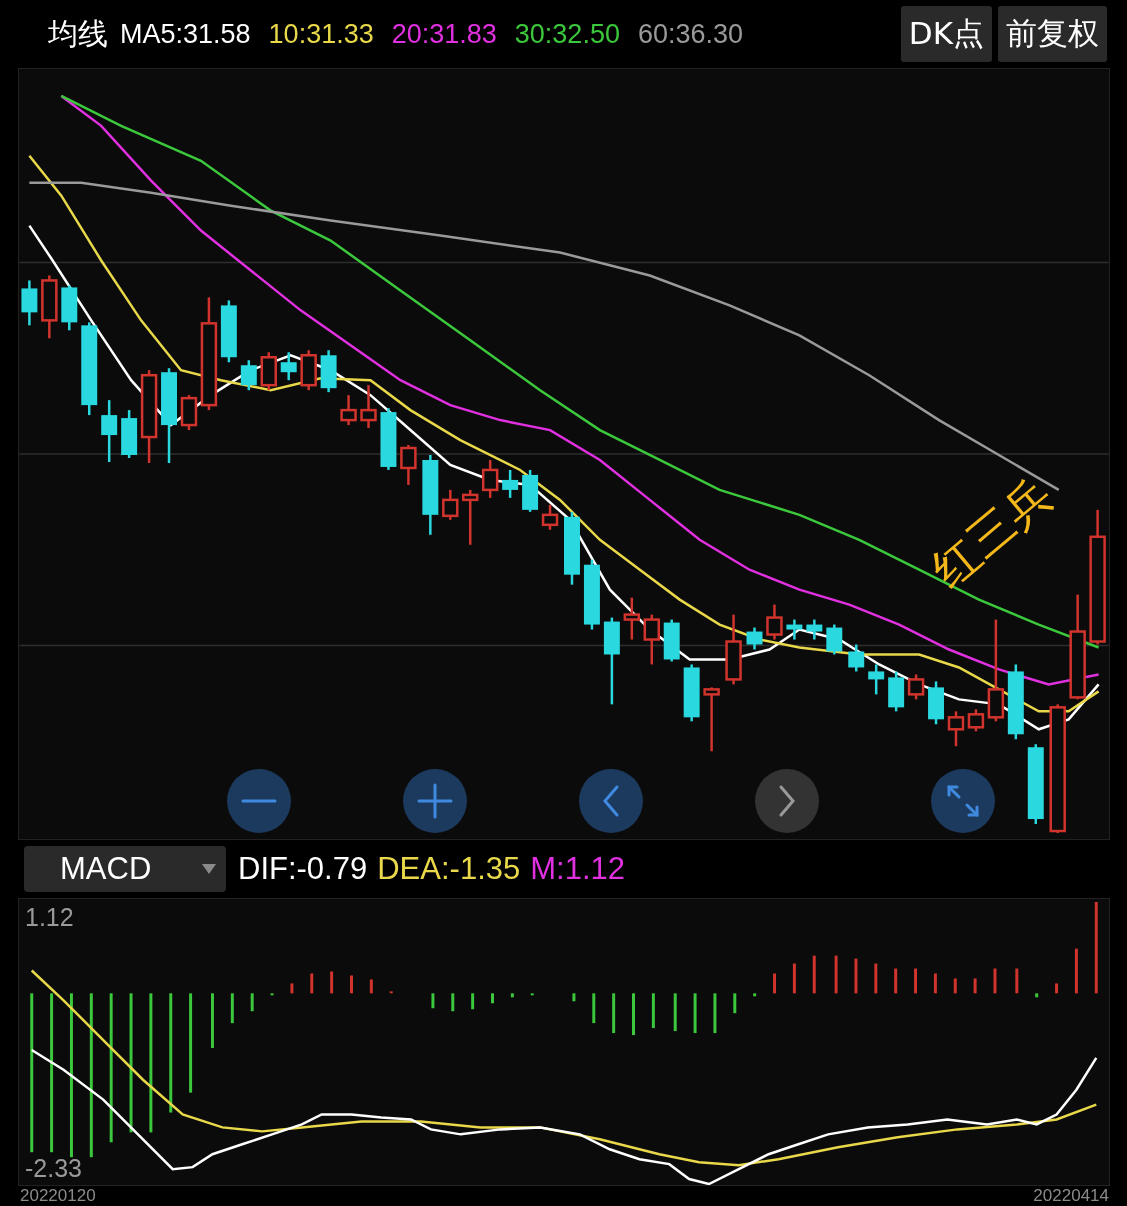  Describe the element at coordinates (992, 532) in the screenshot. I see `annotation-label: 红三兵` at that location.